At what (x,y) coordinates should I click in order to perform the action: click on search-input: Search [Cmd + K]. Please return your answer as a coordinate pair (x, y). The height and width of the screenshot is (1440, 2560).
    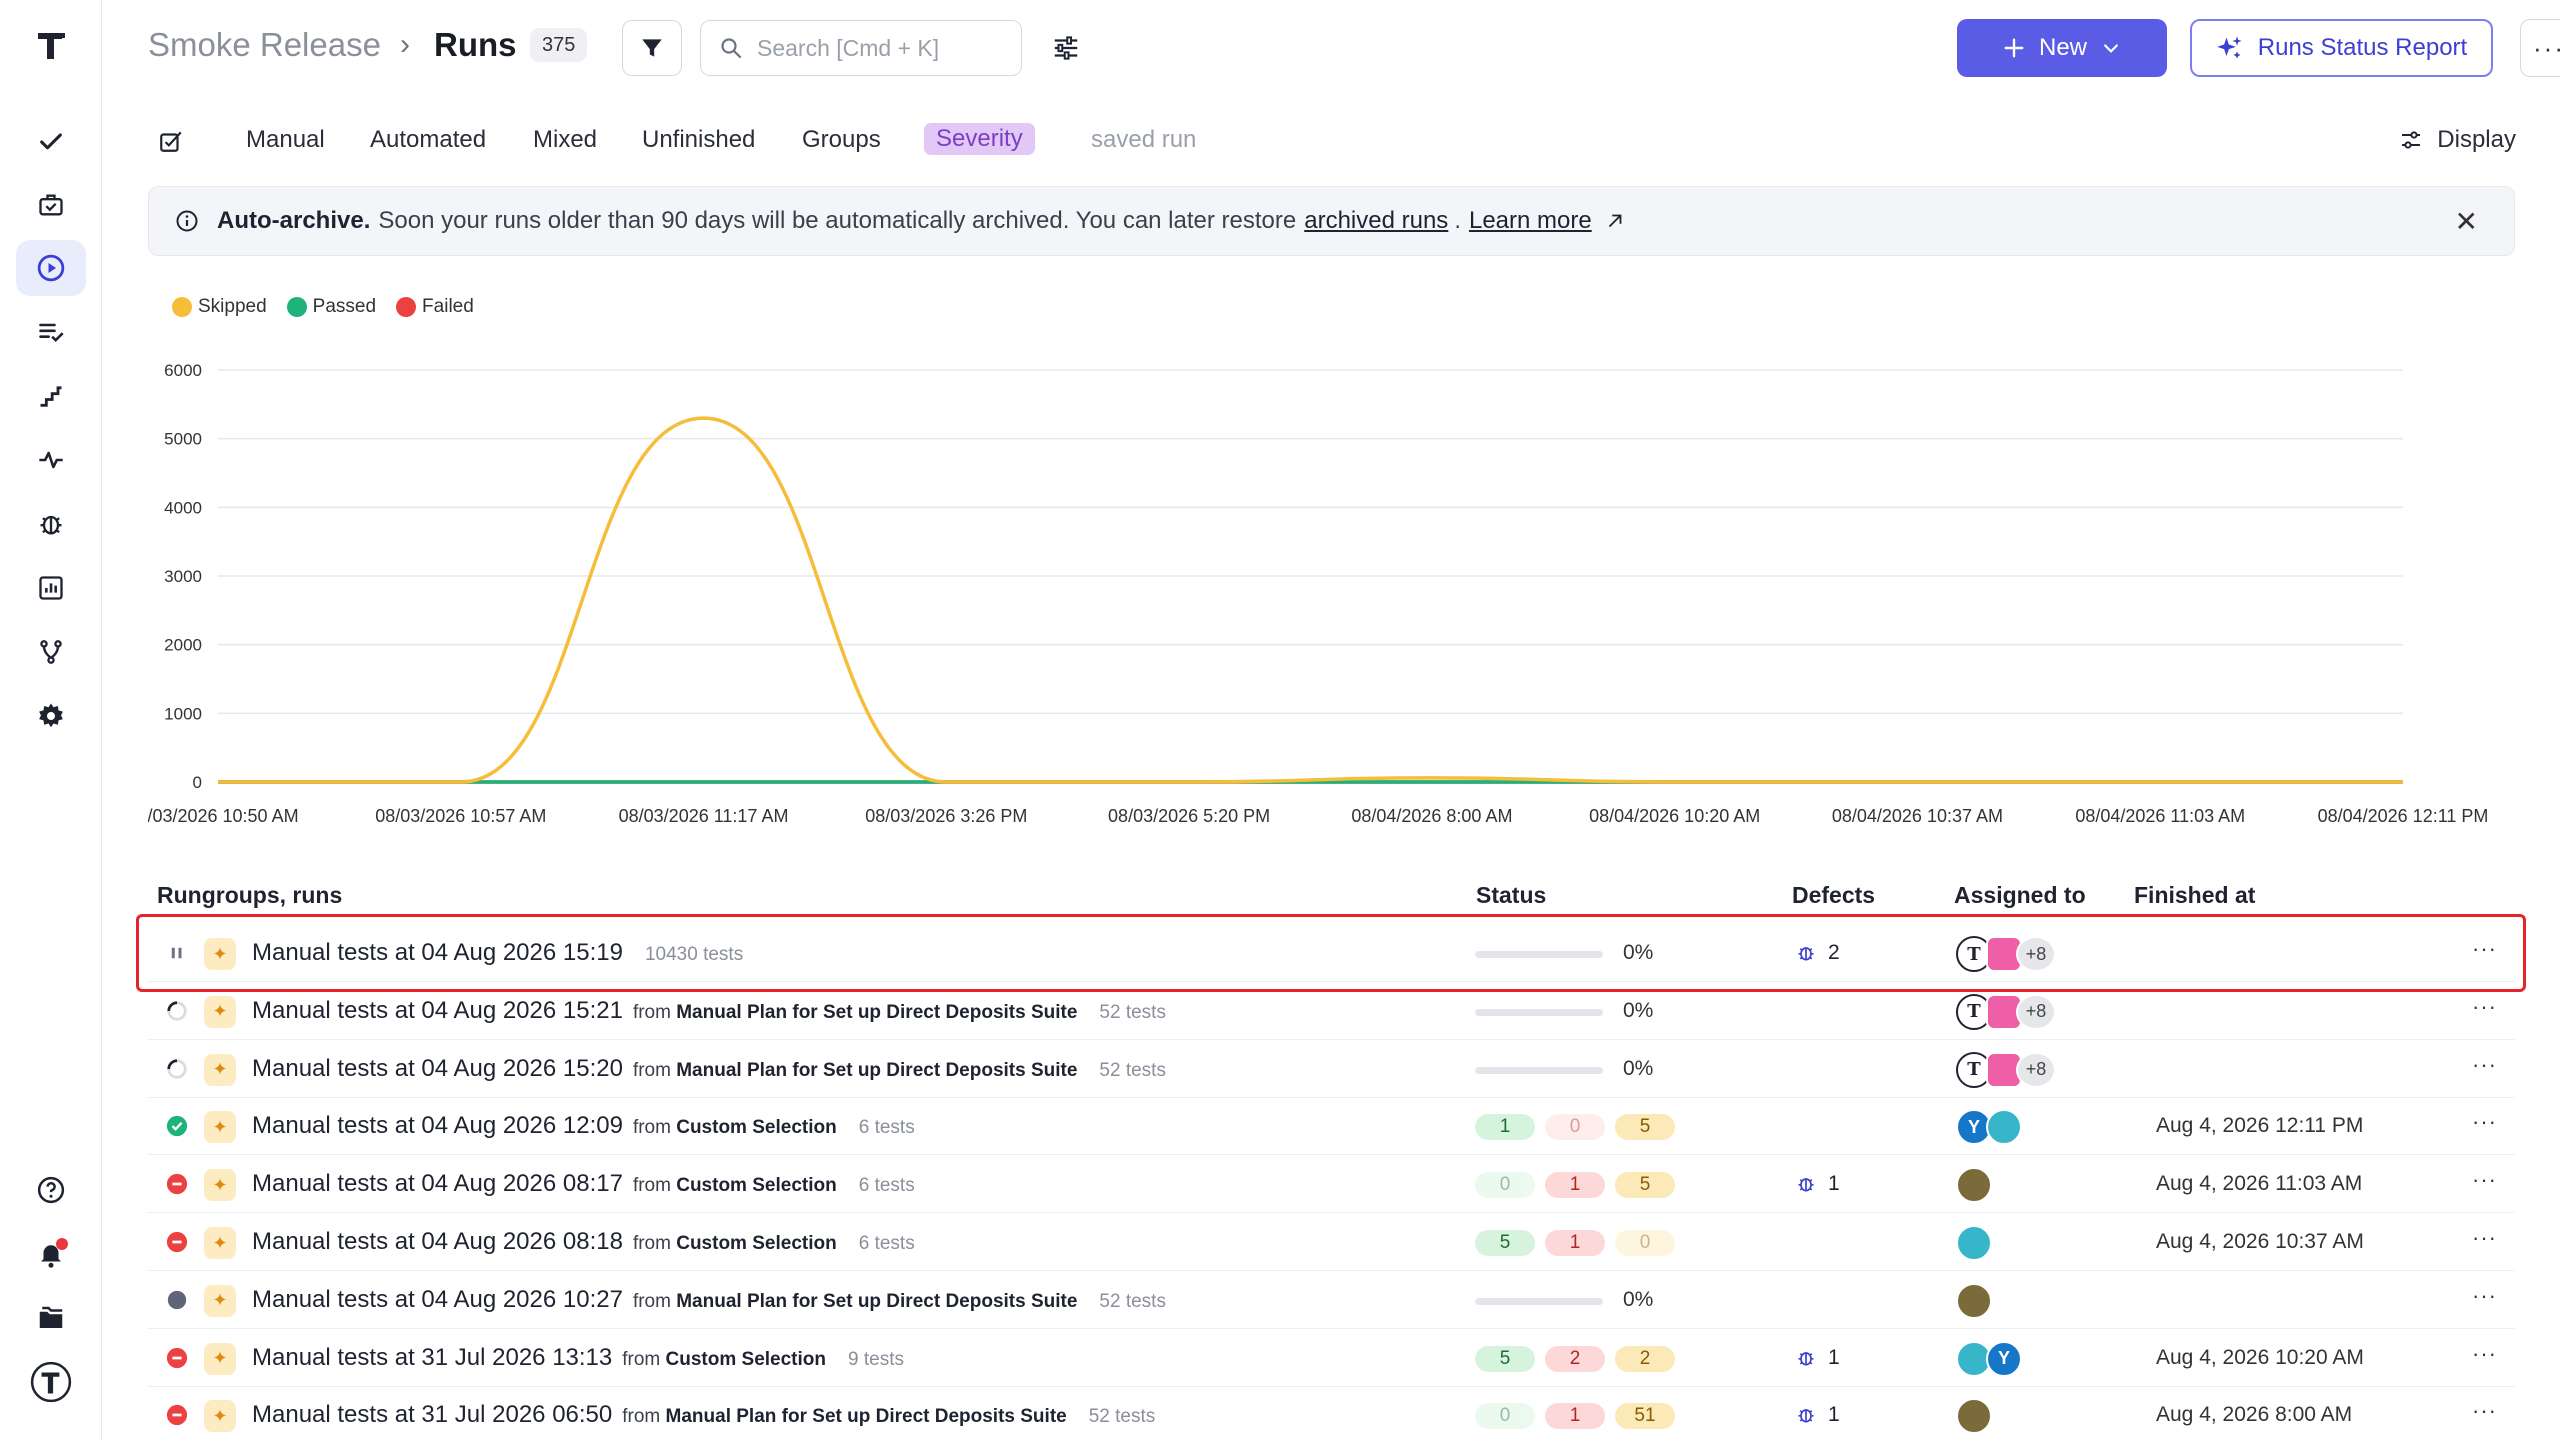
    Looking at the image, I should click on (861, 48).